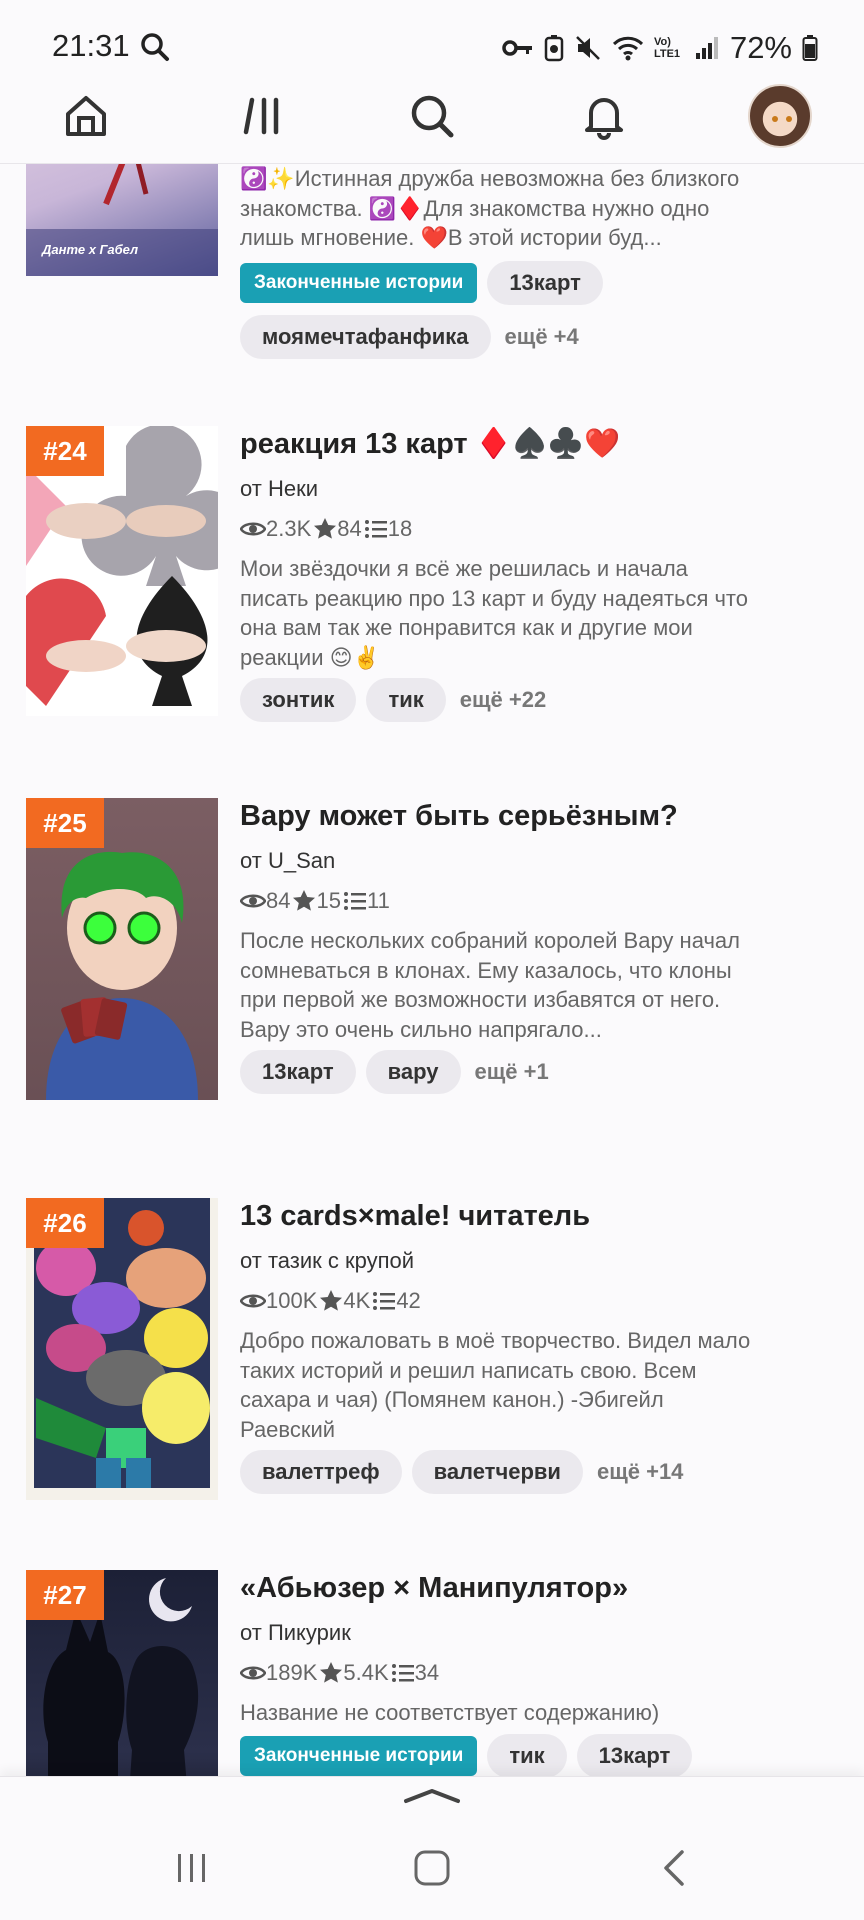  I want to click on tag-list: зонтик тик ещё +22, so click(500, 700).